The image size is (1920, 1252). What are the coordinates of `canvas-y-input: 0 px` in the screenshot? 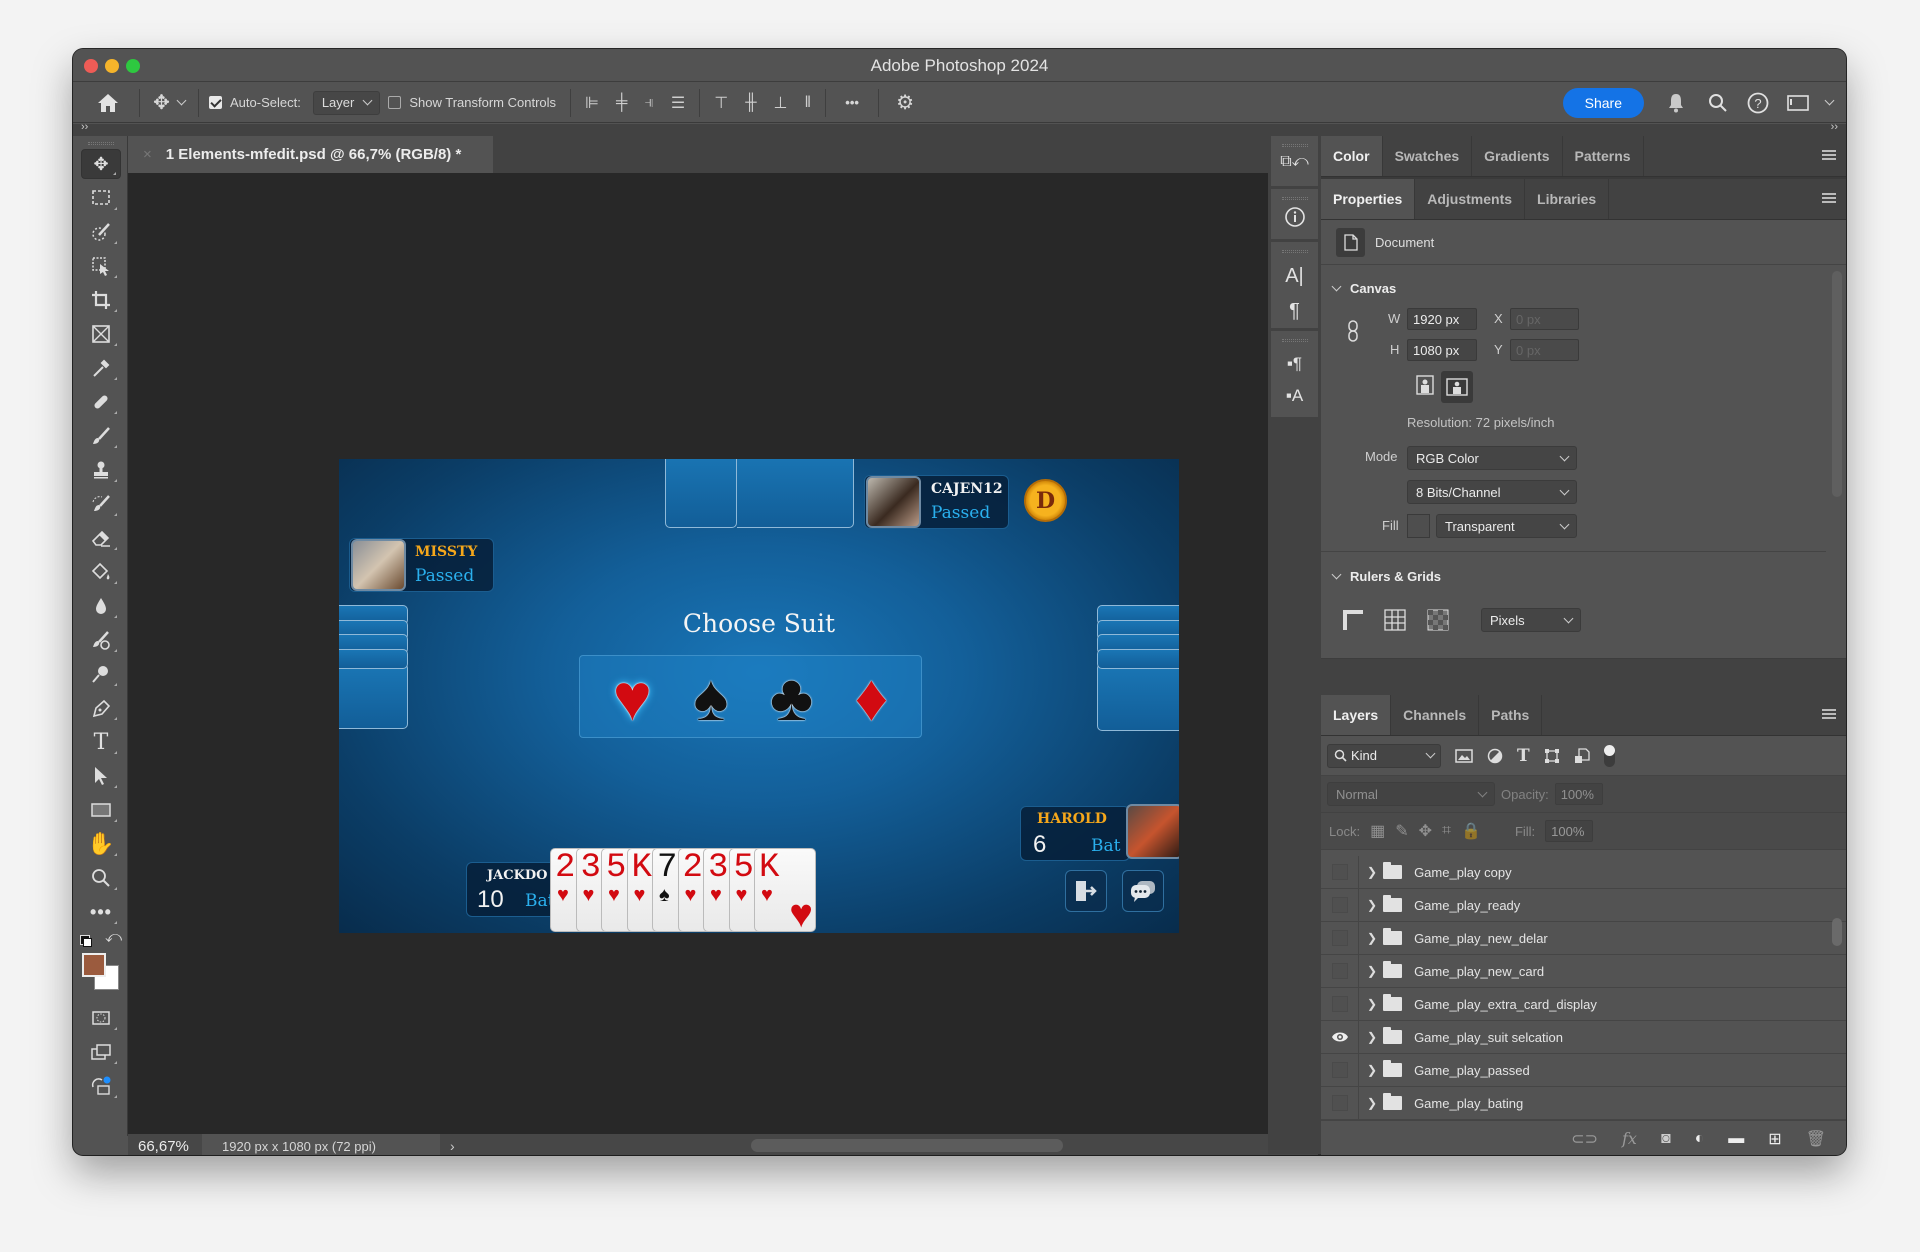 It's located at (1544, 350).